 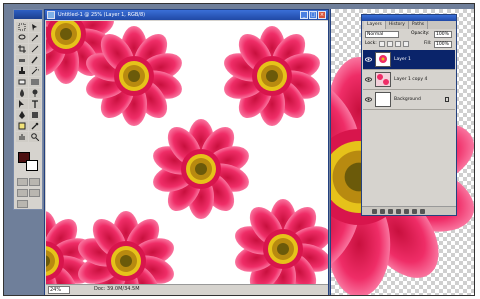 I want to click on standard-mode-button, so click(x=22, y=182).